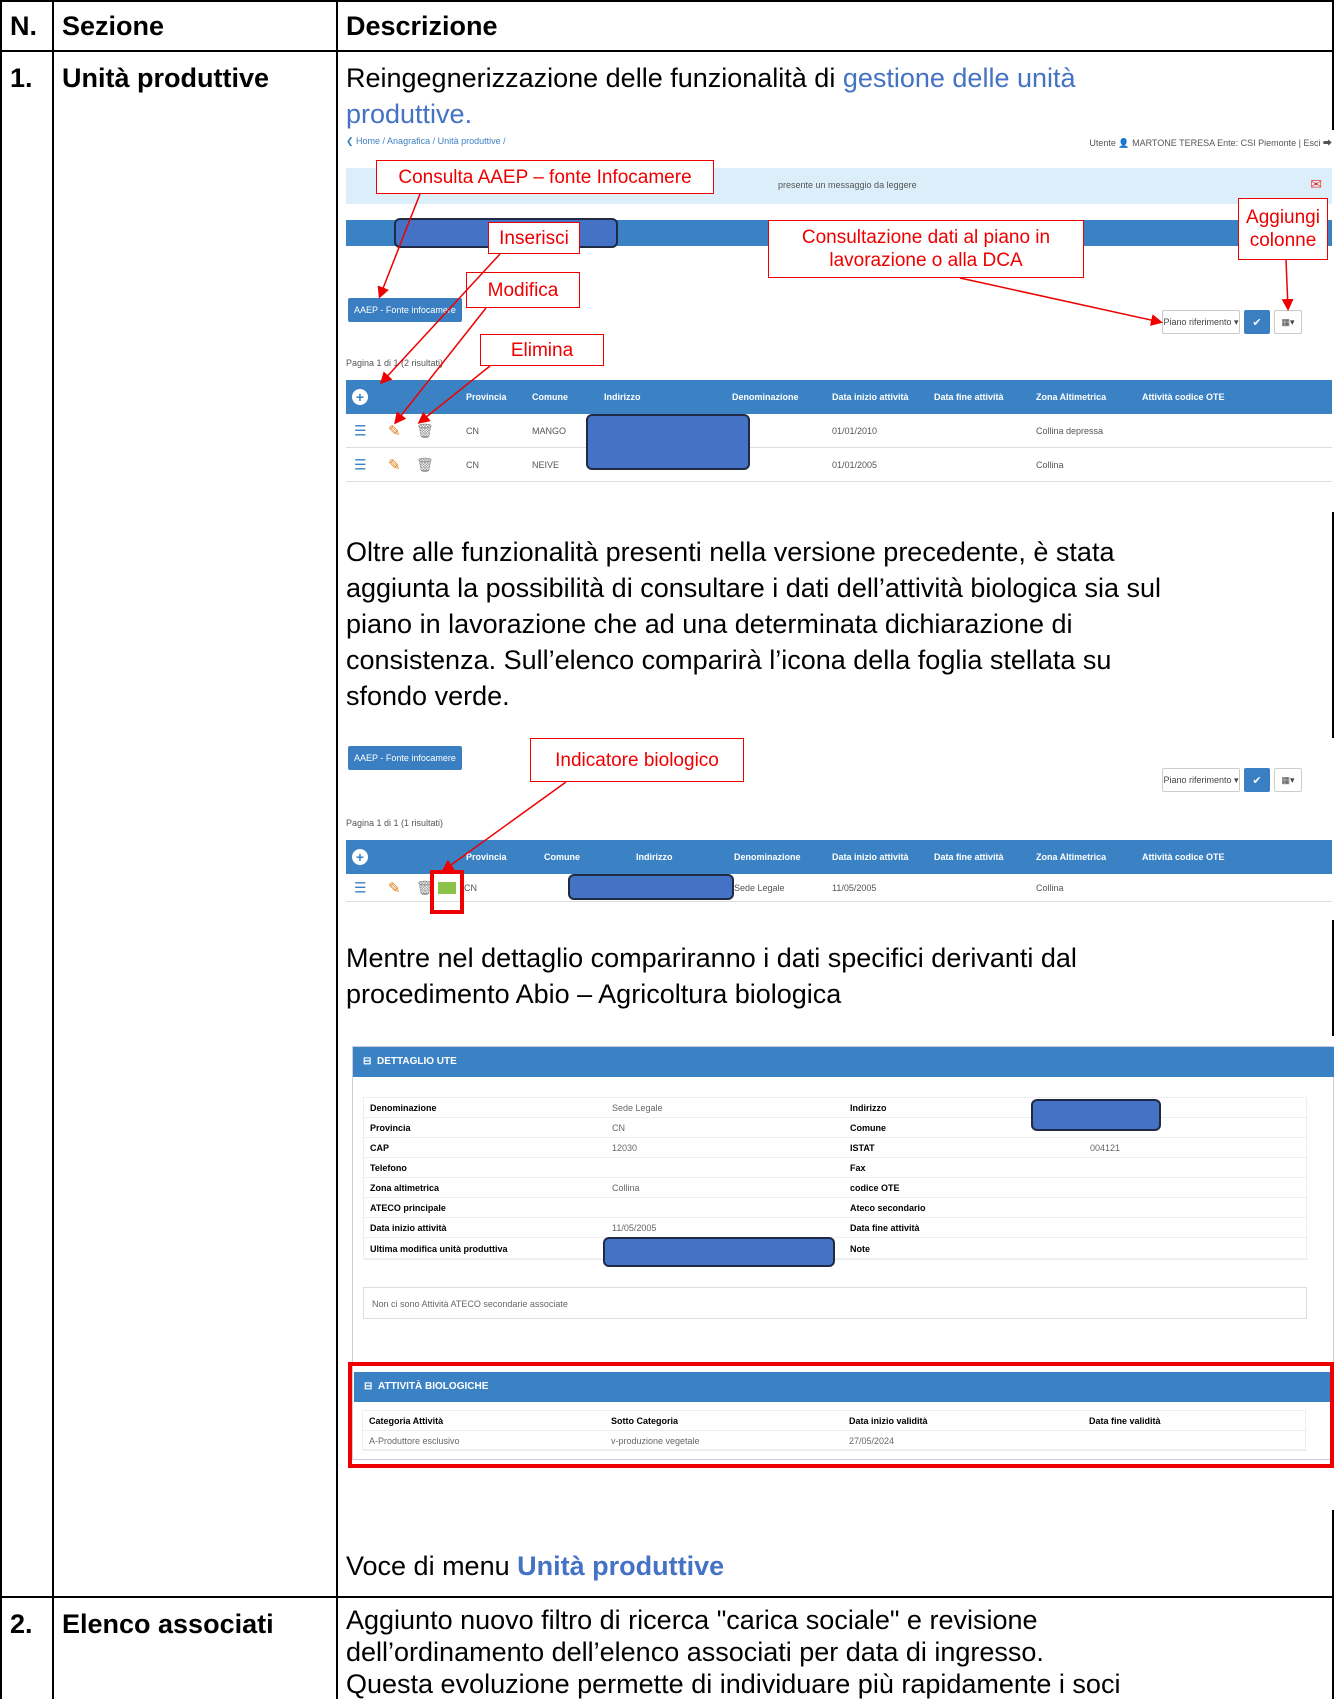 The image size is (1334, 1699). Describe the element at coordinates (545, 177) in the screenshot. I see `callout-aaep: Consulta AAEP – fonte Infocamere` at that location.